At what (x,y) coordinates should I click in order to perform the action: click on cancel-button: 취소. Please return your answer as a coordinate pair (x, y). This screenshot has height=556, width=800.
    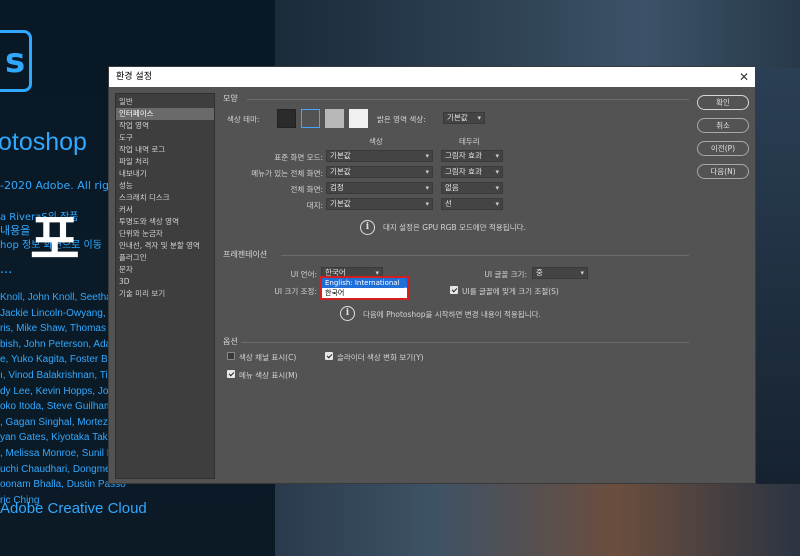
    Looking at the image, I should click on (723, 125).